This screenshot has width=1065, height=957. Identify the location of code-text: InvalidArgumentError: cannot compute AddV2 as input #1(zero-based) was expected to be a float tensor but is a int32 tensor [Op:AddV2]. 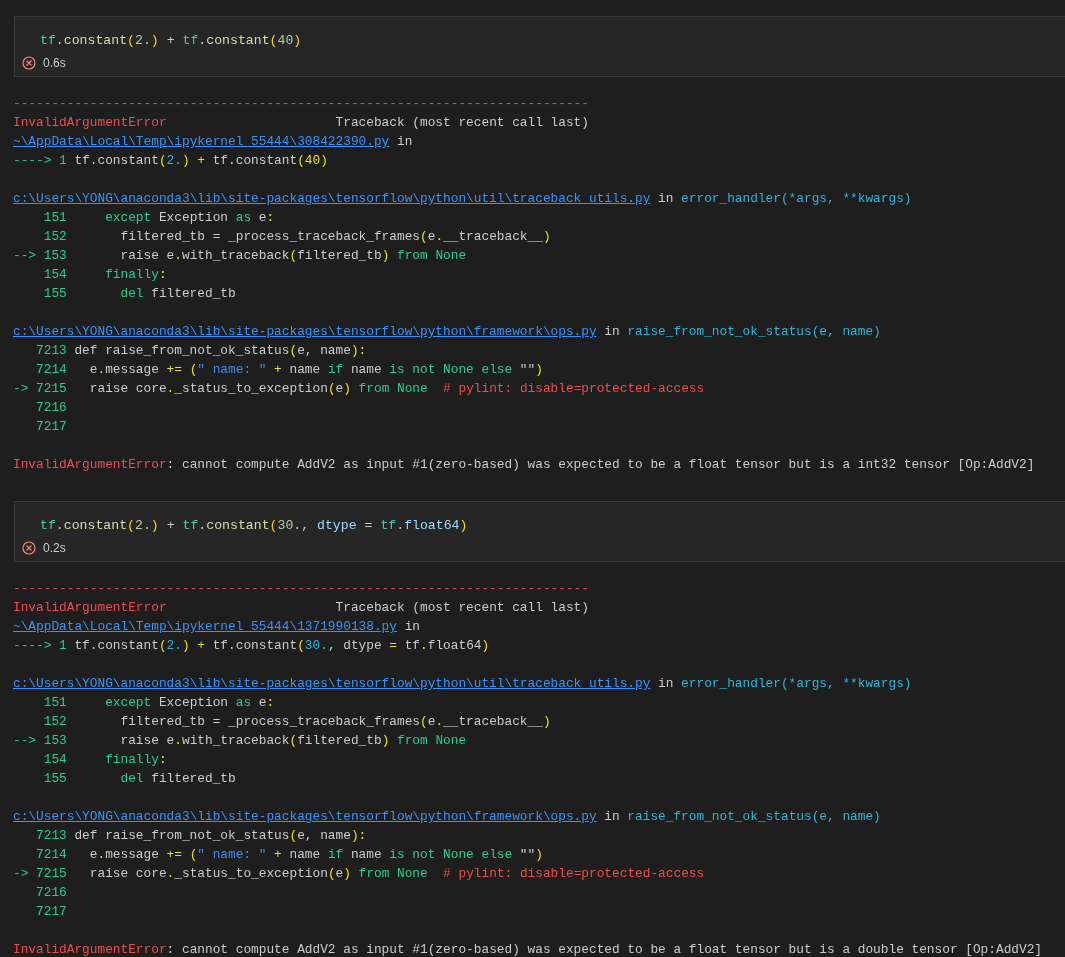
(524, 465).